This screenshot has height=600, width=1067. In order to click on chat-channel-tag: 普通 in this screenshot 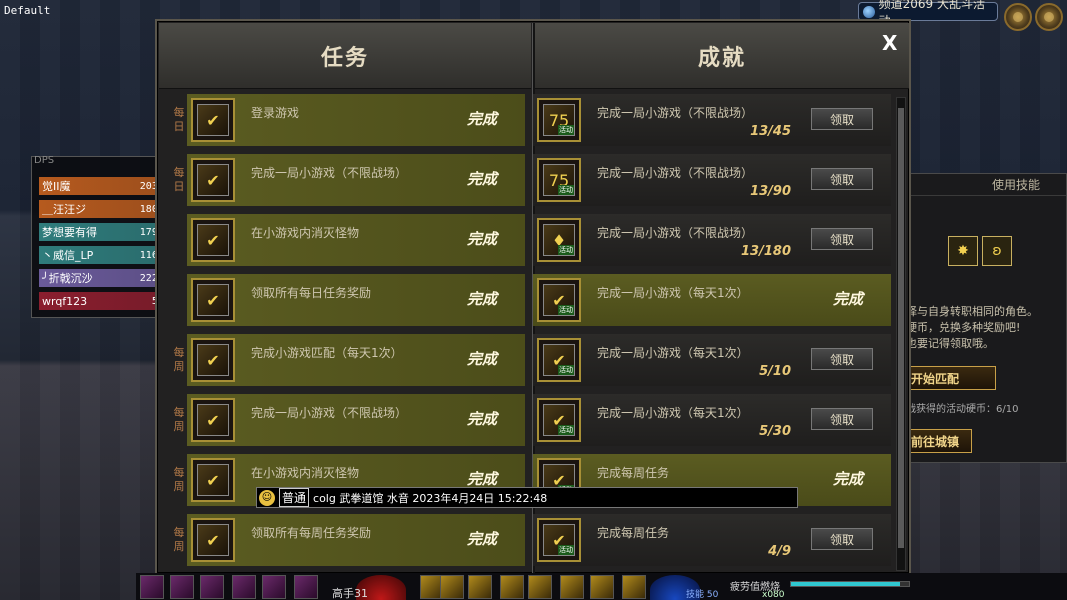, I will do `click(294, 497)`.